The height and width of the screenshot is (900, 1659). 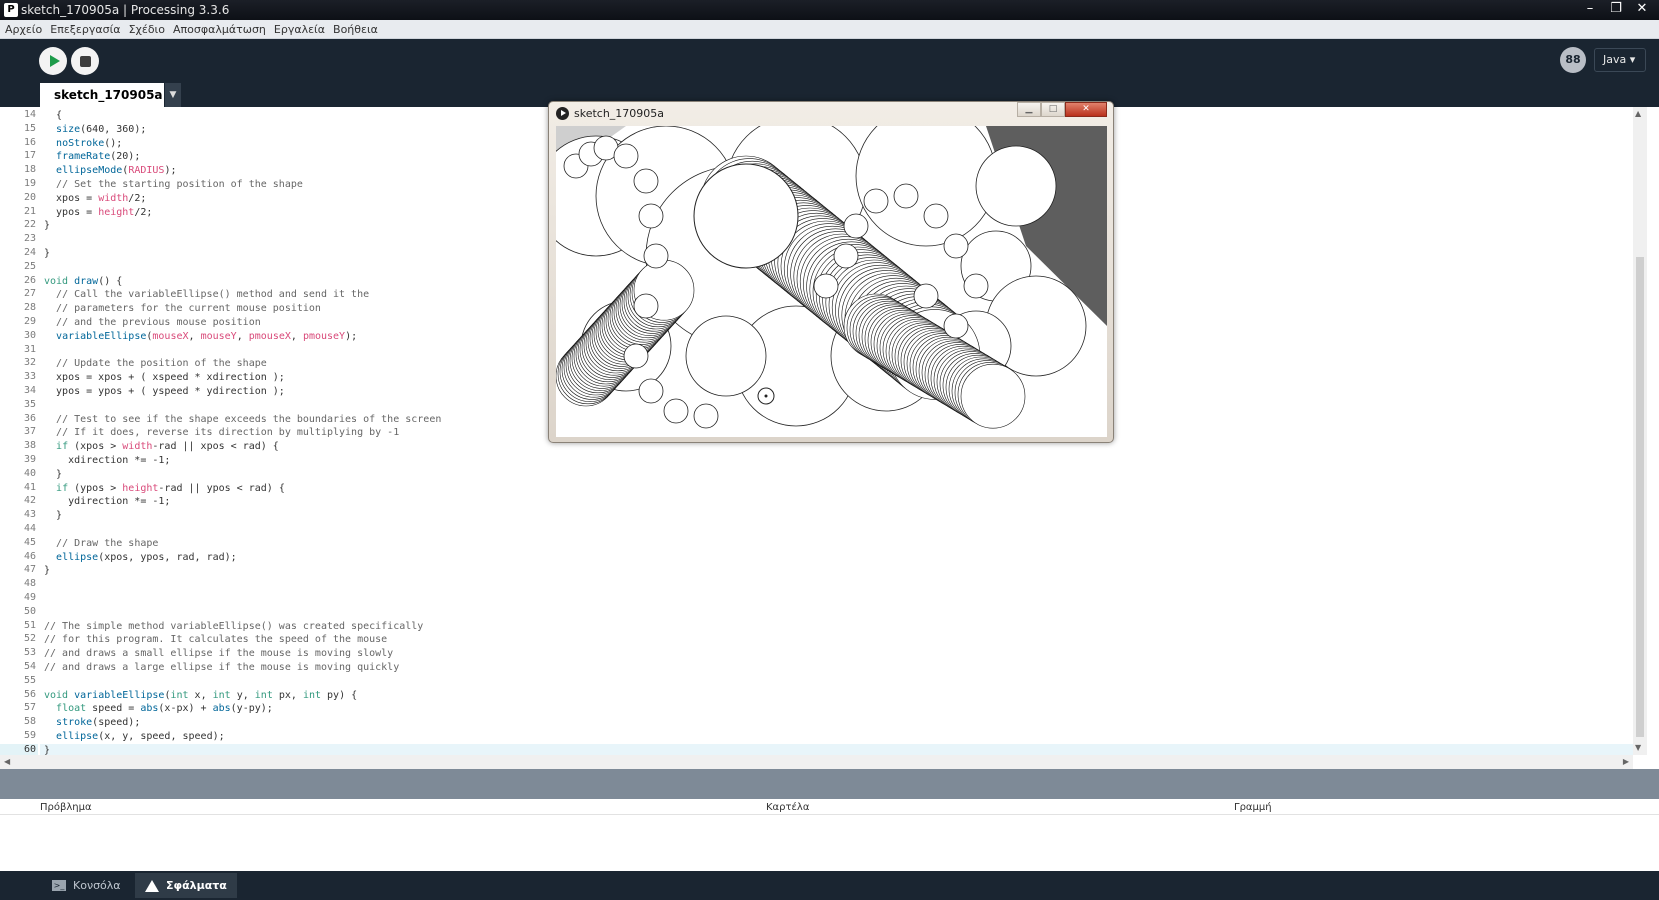 I want to click on scroll-right-icon: ▶, so click(x=1626, y=761).